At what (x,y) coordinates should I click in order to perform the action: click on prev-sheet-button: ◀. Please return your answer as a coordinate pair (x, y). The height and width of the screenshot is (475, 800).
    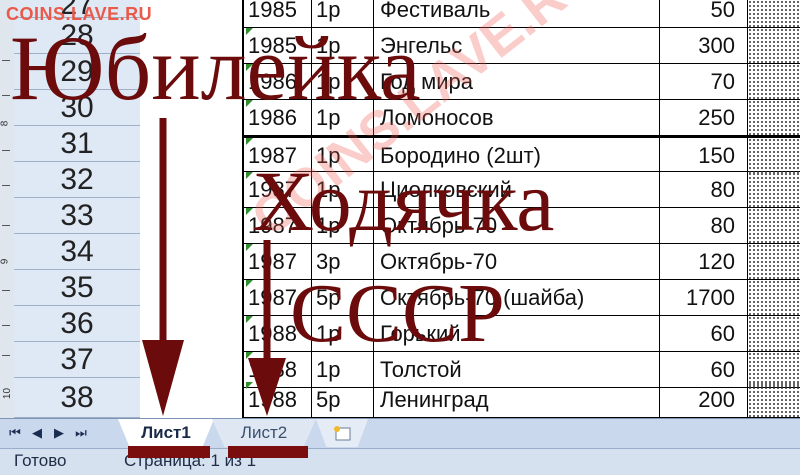
    Looking at the image, I should click on (37, 433).